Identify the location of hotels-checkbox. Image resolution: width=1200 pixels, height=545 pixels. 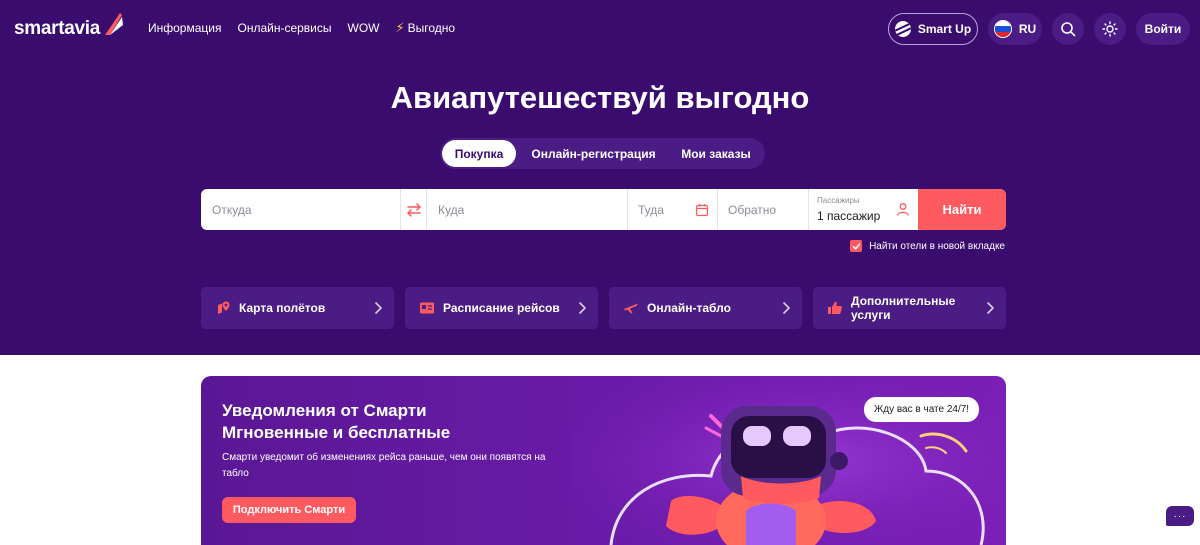
(856, 246).